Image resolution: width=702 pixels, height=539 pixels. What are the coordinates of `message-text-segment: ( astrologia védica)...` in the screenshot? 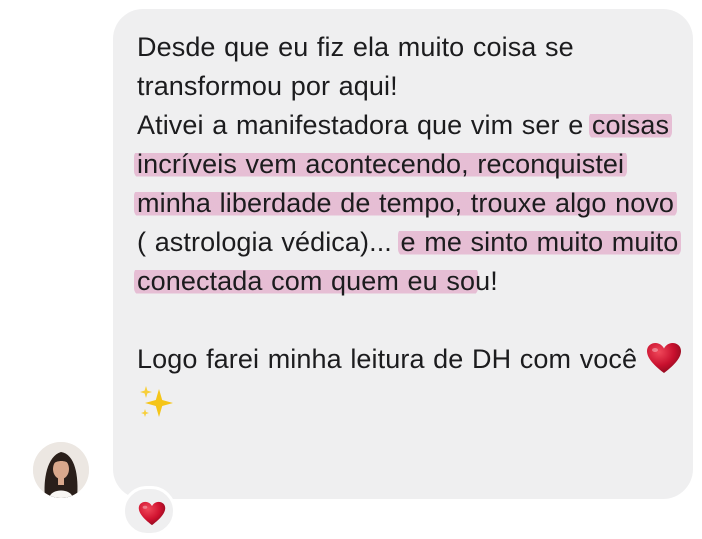 It's located at (269, 242).